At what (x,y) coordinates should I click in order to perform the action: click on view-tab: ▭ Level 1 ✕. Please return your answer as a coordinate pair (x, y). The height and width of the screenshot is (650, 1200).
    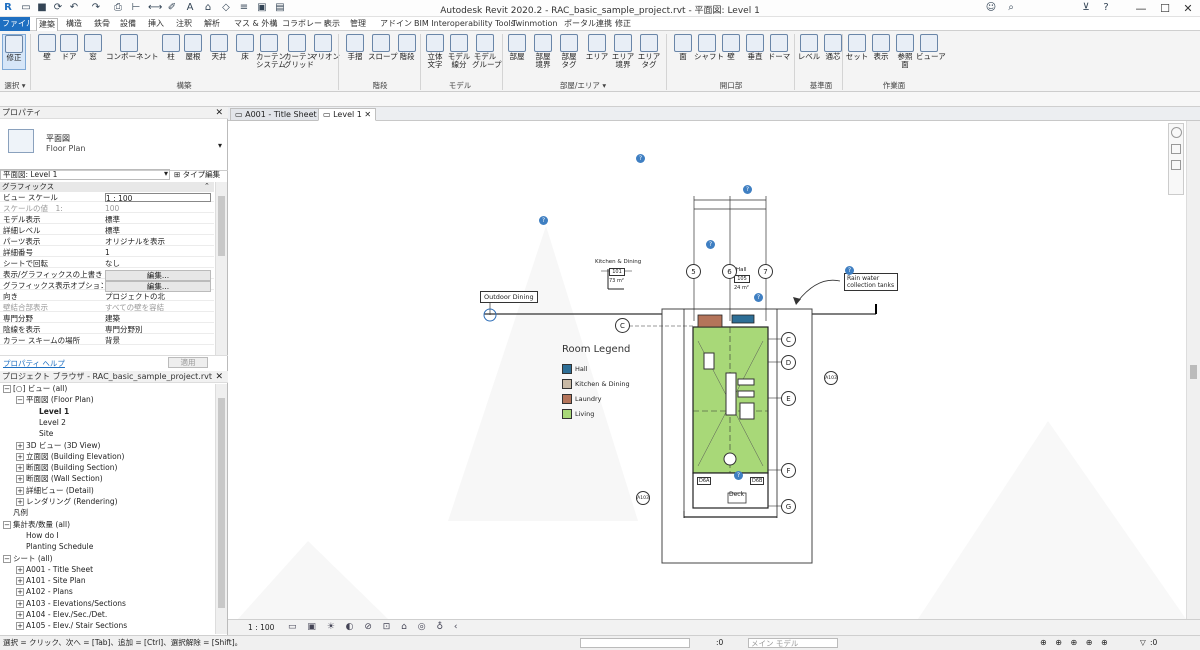
    Looking at the image, I should click on (347, 114).